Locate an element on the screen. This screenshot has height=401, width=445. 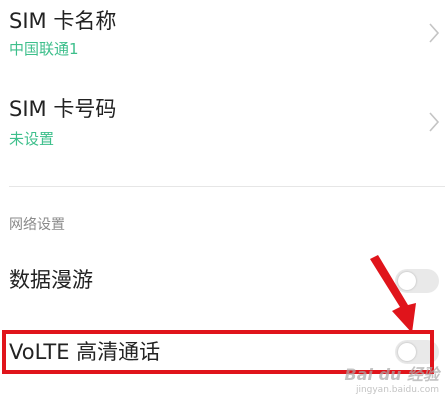
watermark: Bai du 经验 jingyan.baidu.com is located at coordinates (392, 378).